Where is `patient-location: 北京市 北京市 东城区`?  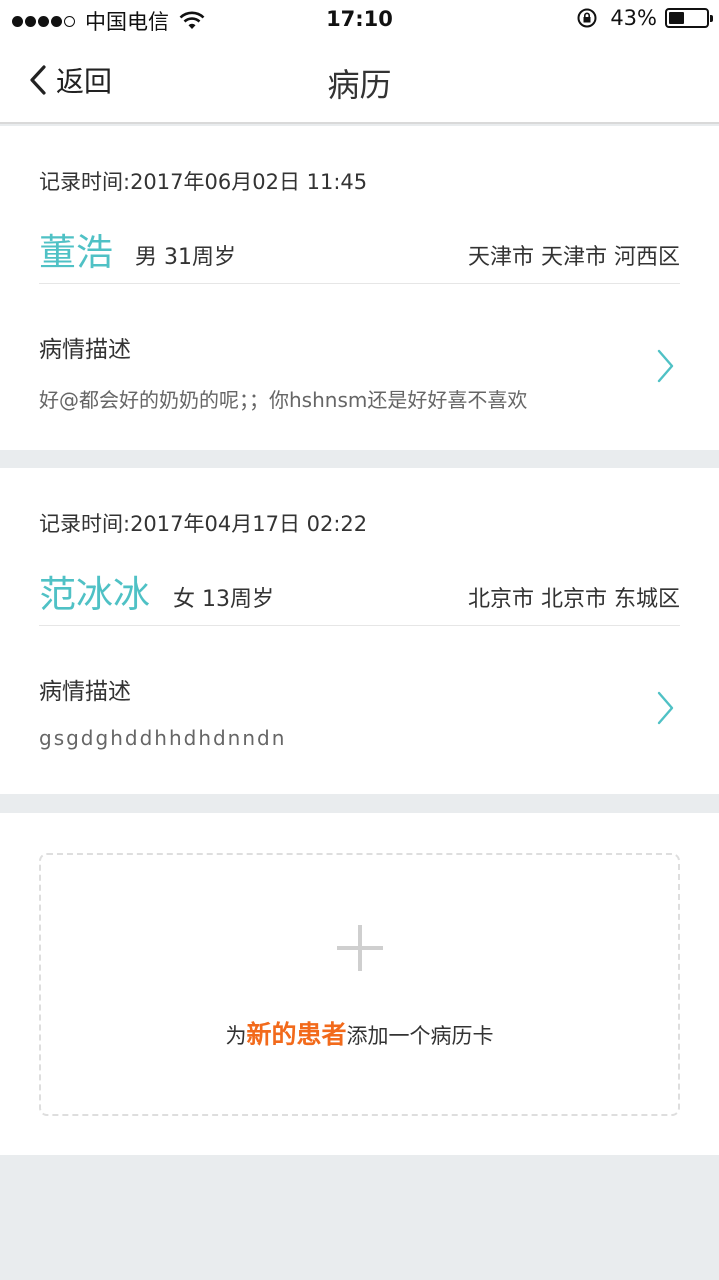
patient-location: 北京市 北京市 东城区 is located at coordinates (574, 599).